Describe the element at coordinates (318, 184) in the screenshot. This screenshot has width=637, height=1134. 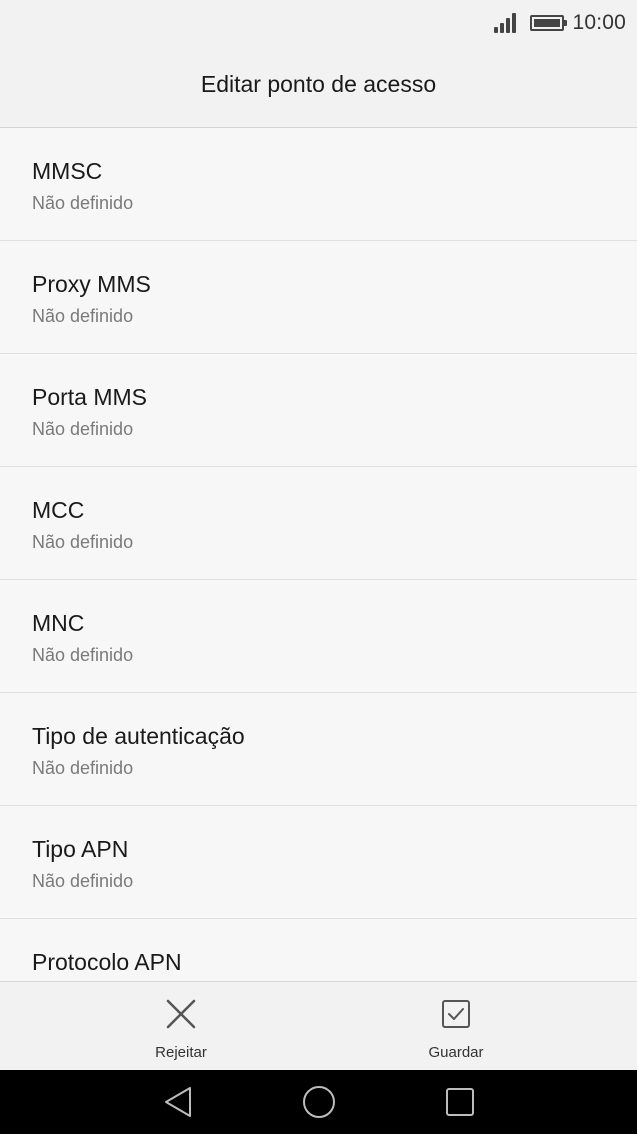
I see `list-item-mmsc: MMSC Não definido` at that location.